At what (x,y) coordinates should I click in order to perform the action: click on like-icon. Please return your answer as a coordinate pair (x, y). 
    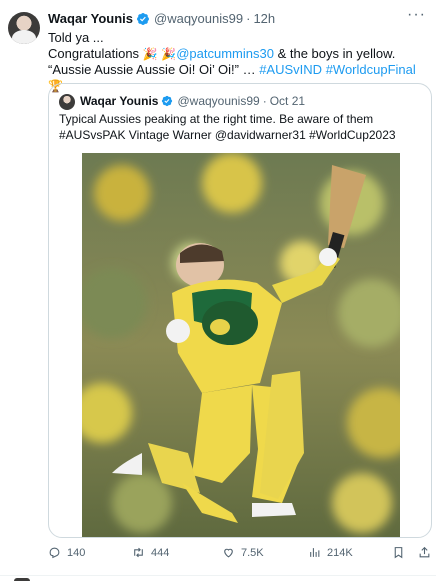
    Looking at the image, I should click on (228, 553).